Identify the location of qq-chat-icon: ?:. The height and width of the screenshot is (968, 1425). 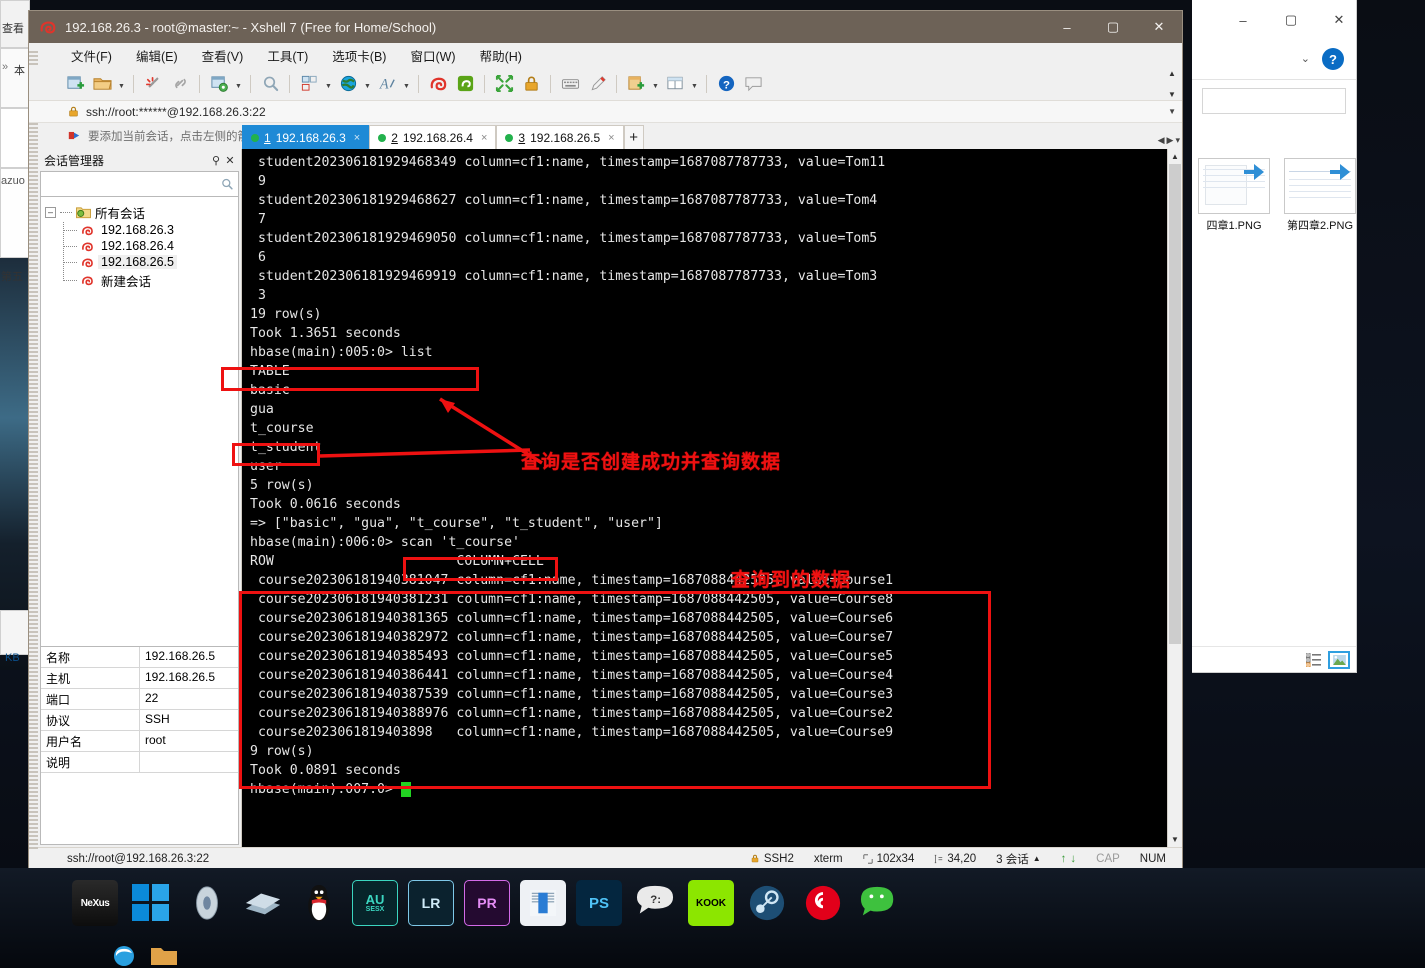
(655, 903).